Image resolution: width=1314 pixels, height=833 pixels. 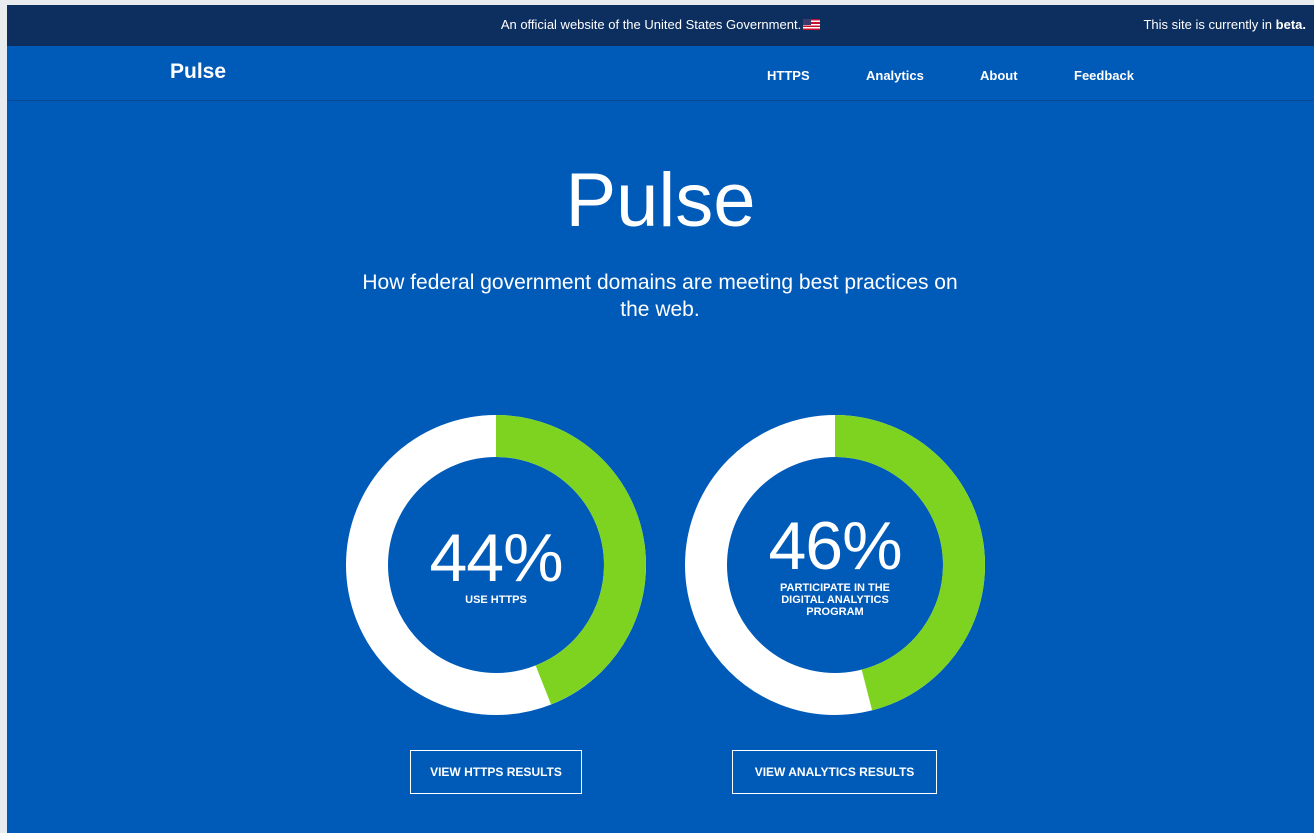 What do you see at coordinates (198, 72) in the screenshot?
I see `brand-logo: Pulse` at bounding box center [198, 72].